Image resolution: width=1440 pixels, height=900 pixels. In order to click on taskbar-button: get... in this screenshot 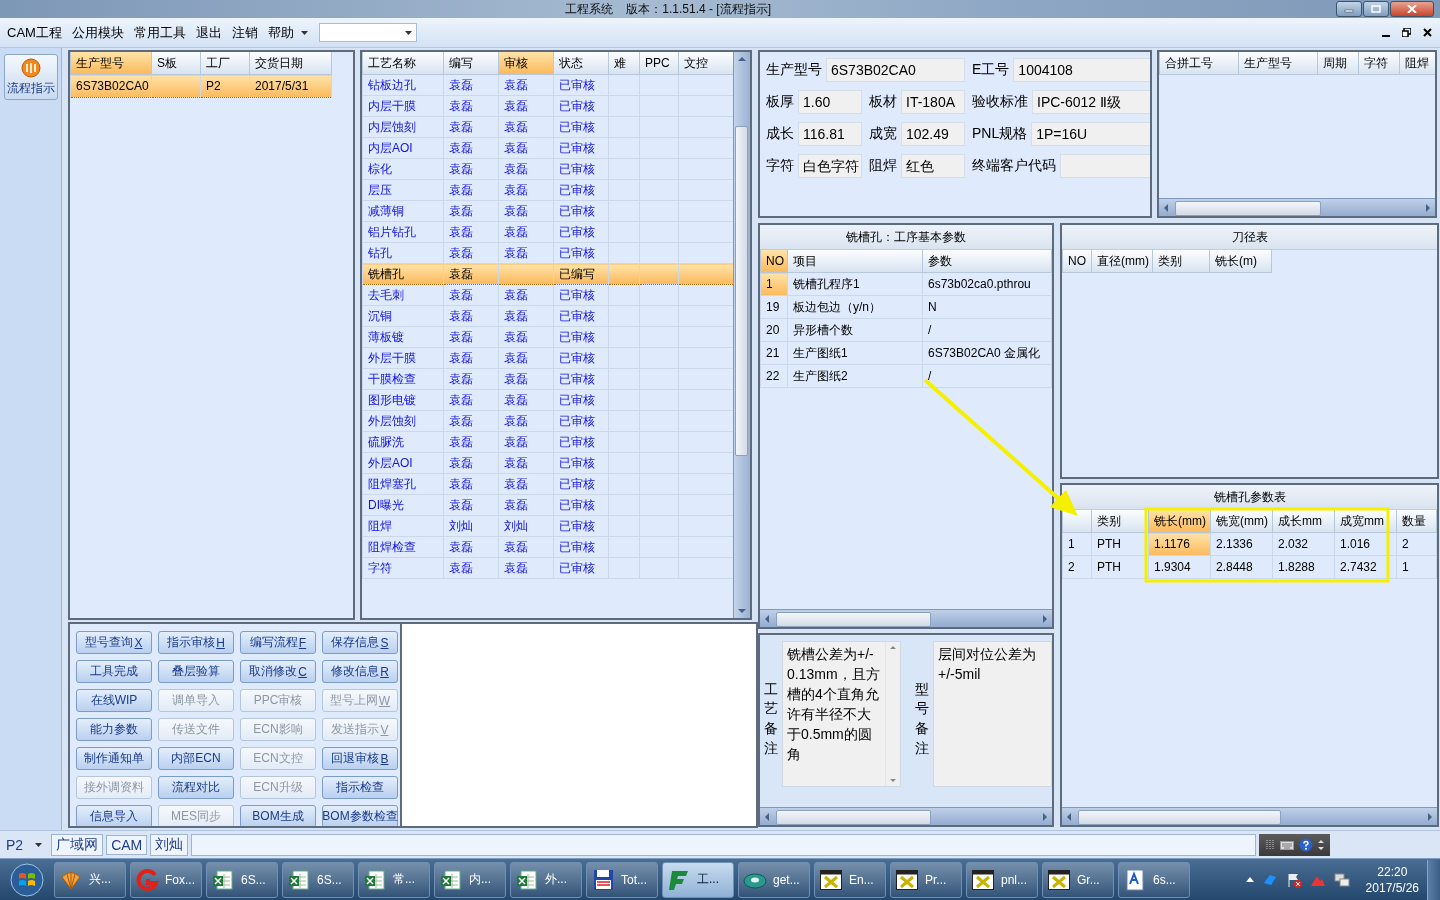, I will do `click(774, 879)`.